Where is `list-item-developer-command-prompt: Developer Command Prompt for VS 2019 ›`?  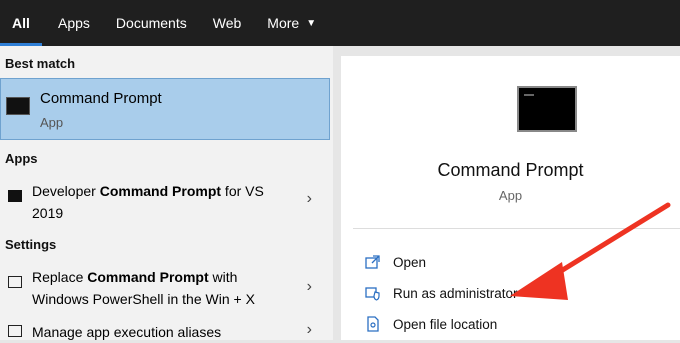
list-item-developer-command-prompt: Developer Command Prompt for VS 2019 › is located at coordinates (165, 202).